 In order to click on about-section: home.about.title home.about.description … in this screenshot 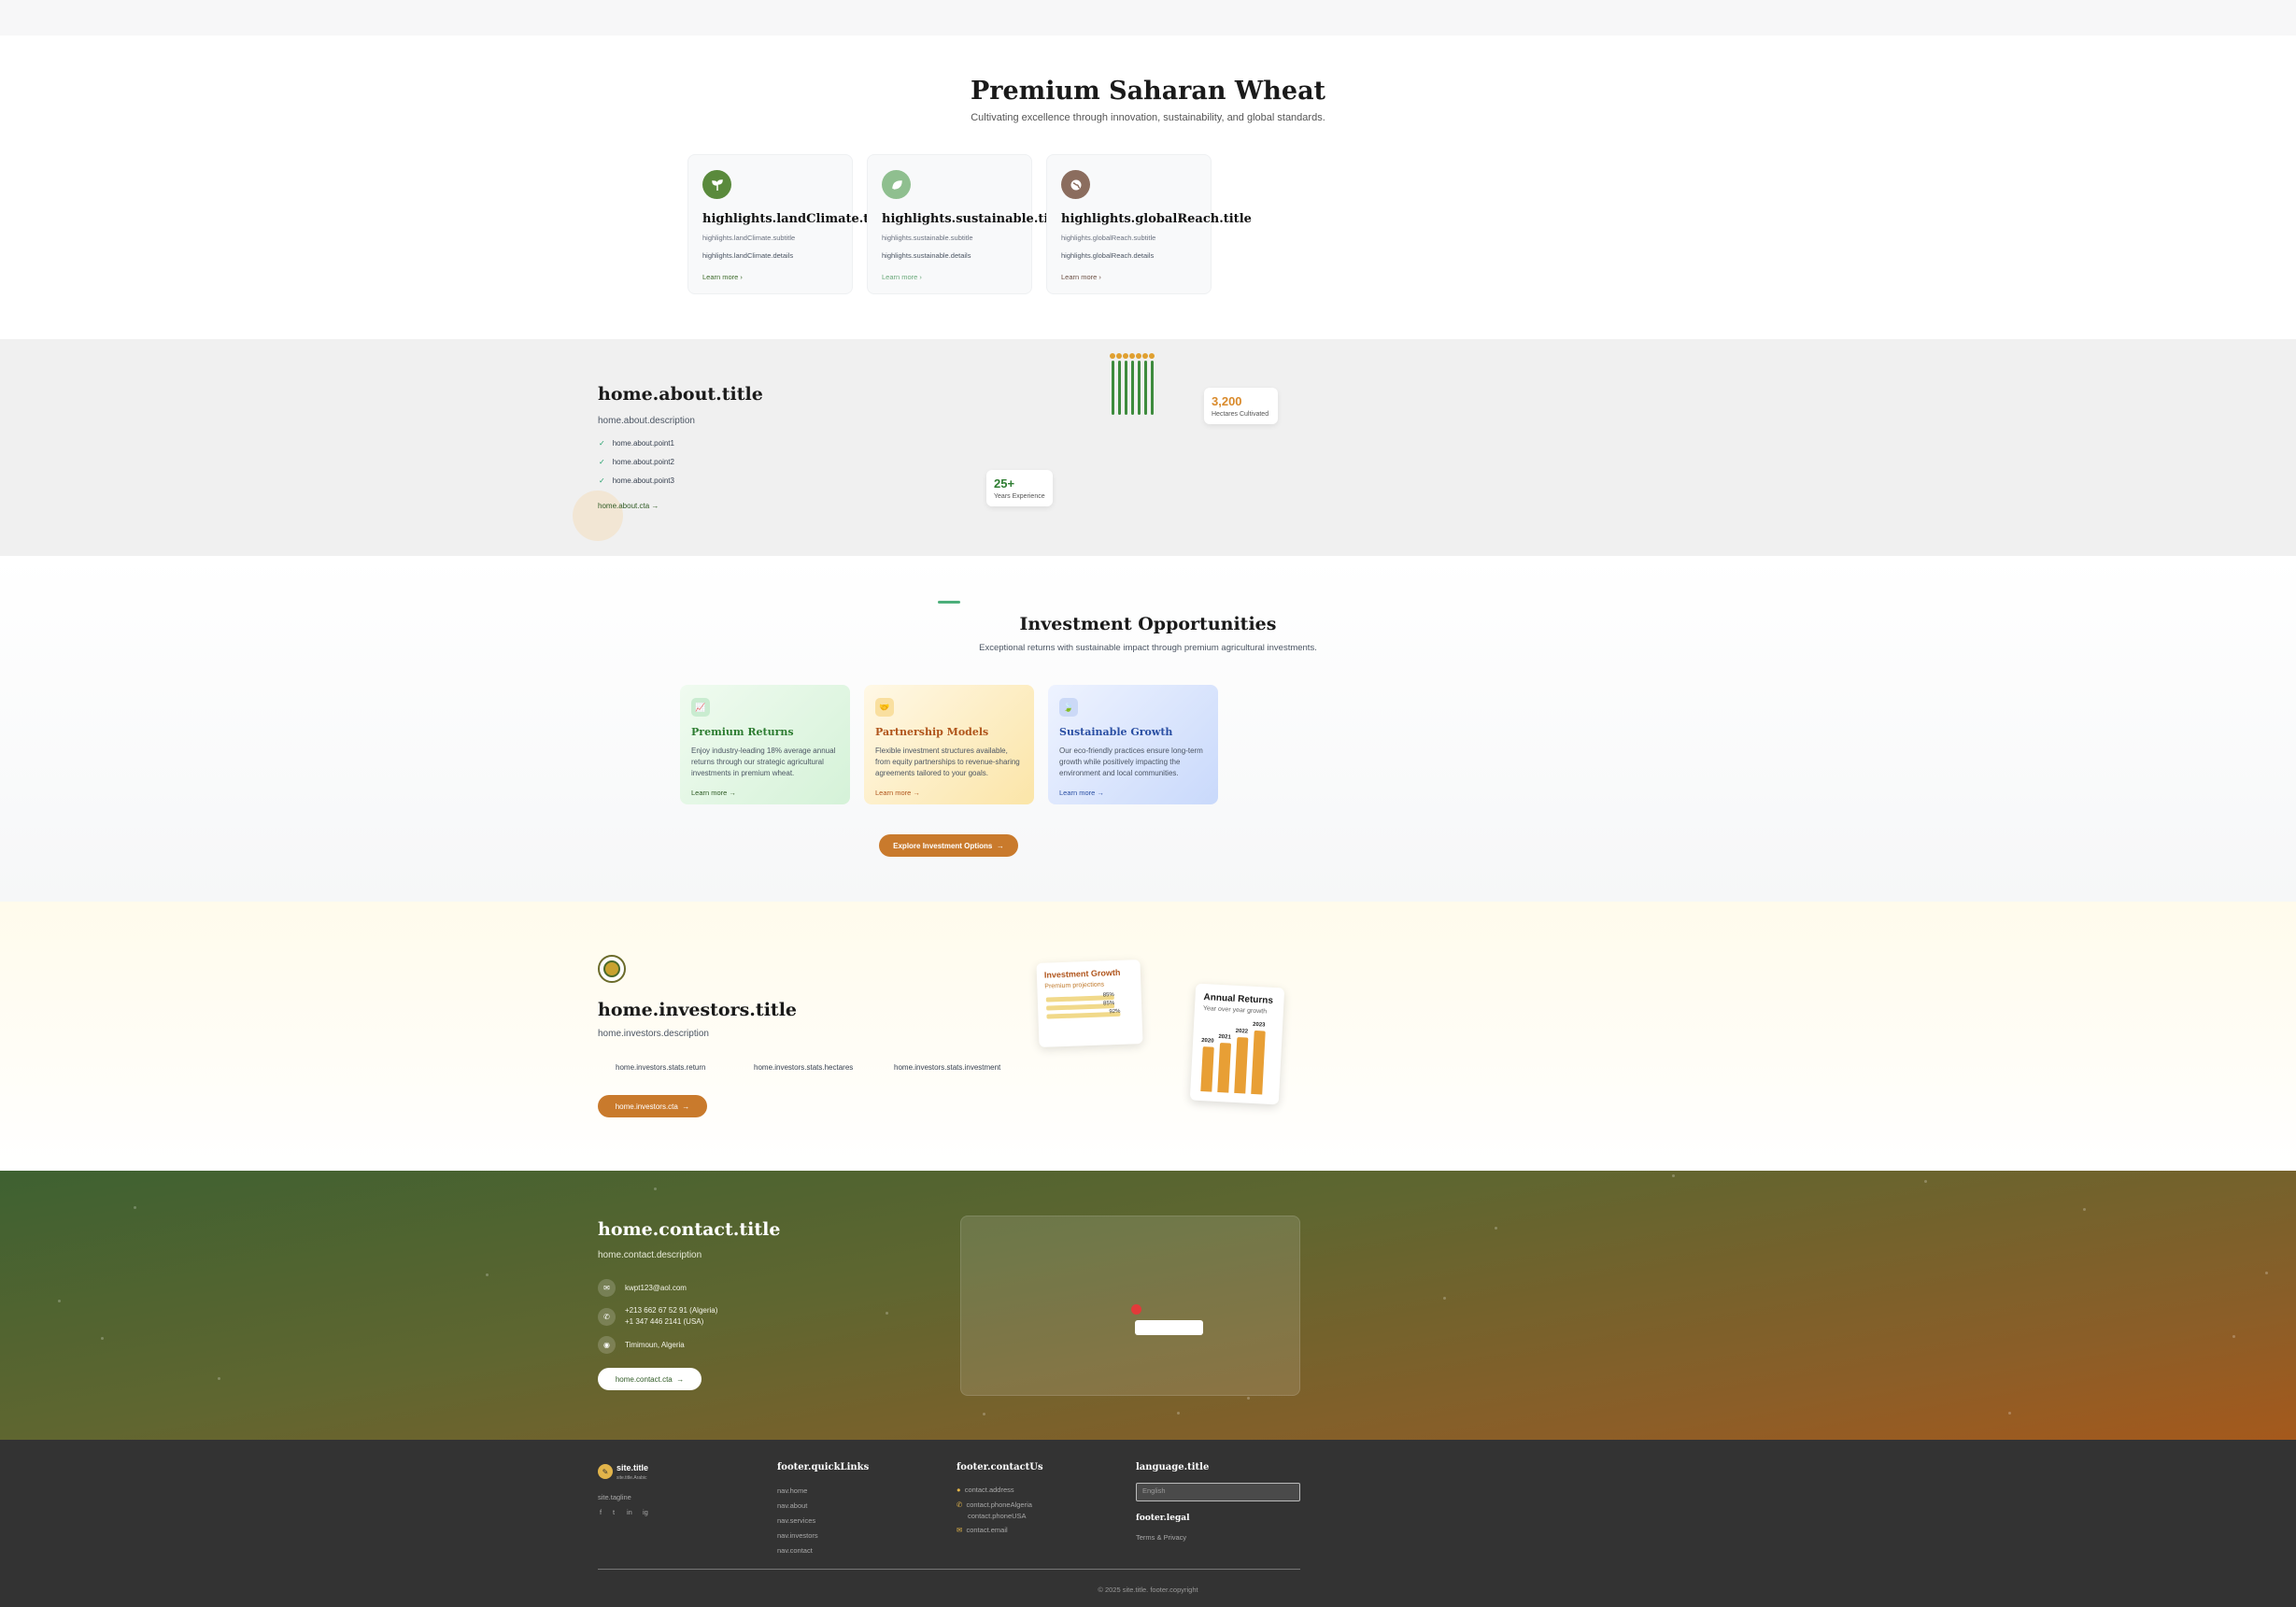, I will do `click(1148, 447)`.